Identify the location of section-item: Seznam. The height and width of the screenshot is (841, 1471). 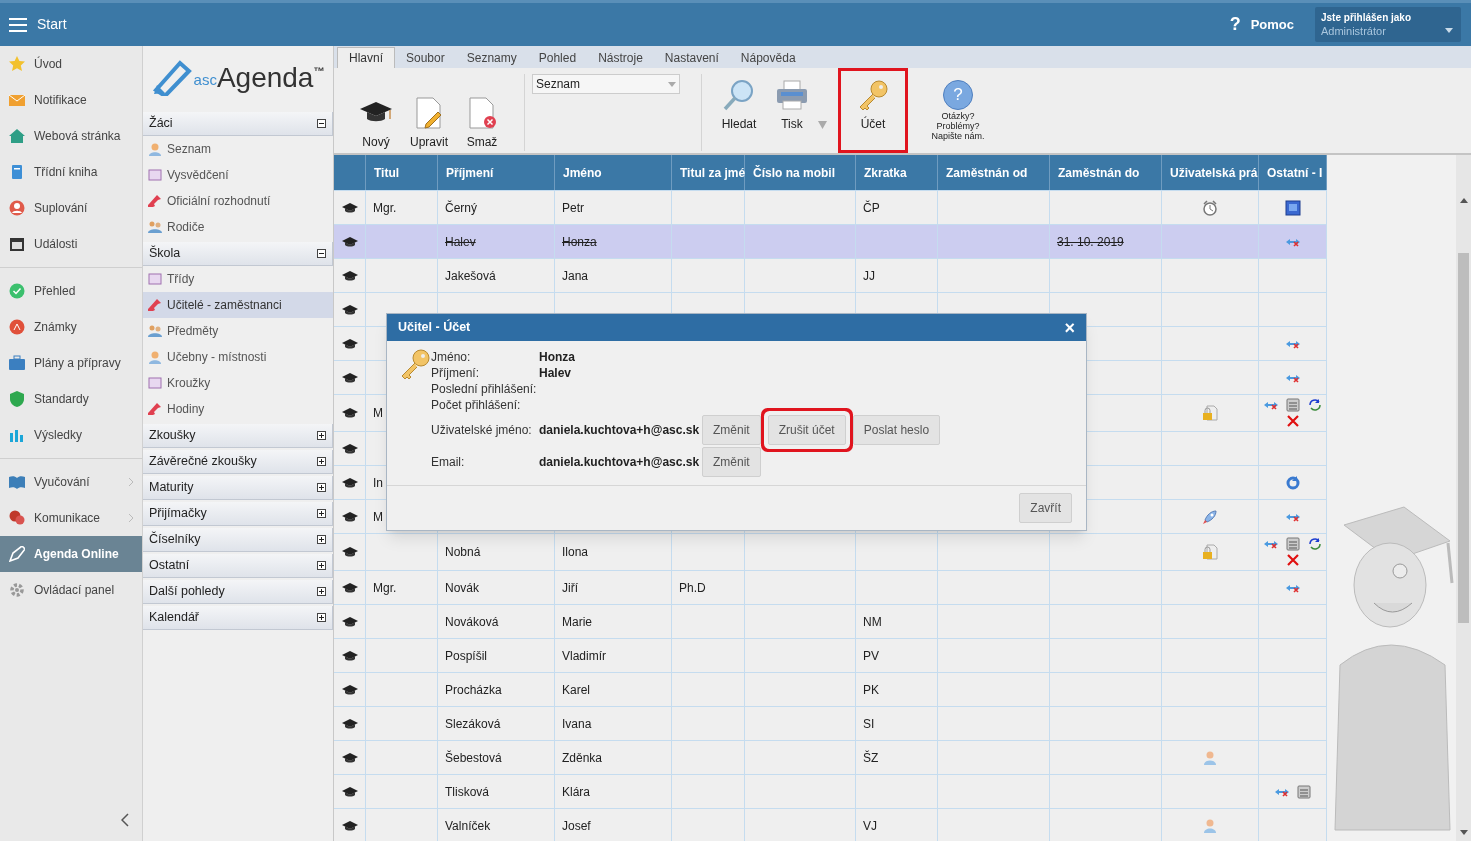
(238, 149).